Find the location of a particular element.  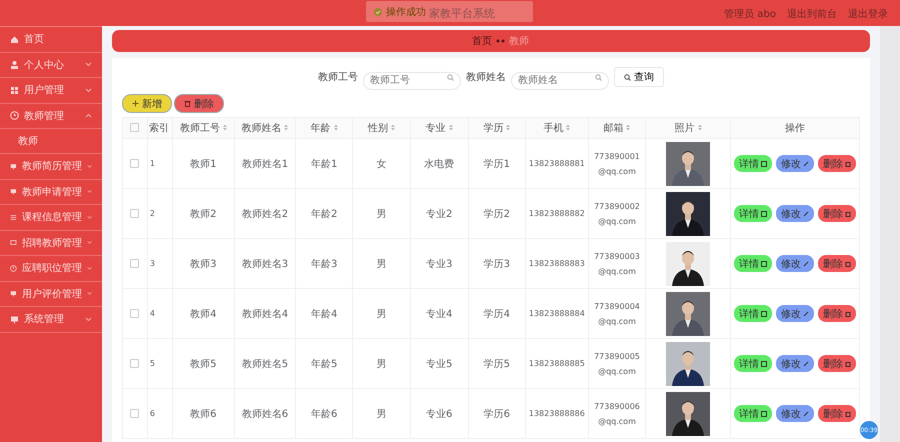

separator-icon is located at coordinates (500, 41).